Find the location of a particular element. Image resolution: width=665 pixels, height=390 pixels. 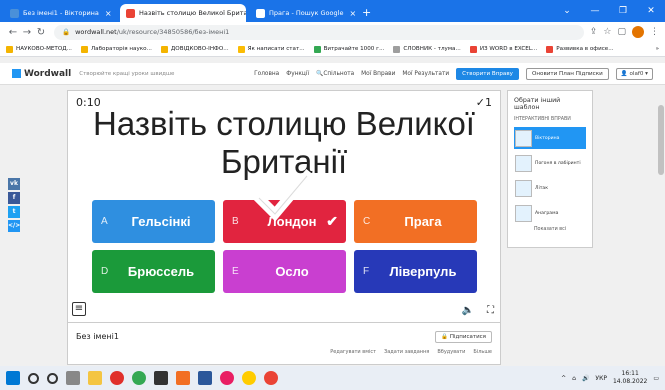

more-link: Більше is located at coordinates (482, 352).